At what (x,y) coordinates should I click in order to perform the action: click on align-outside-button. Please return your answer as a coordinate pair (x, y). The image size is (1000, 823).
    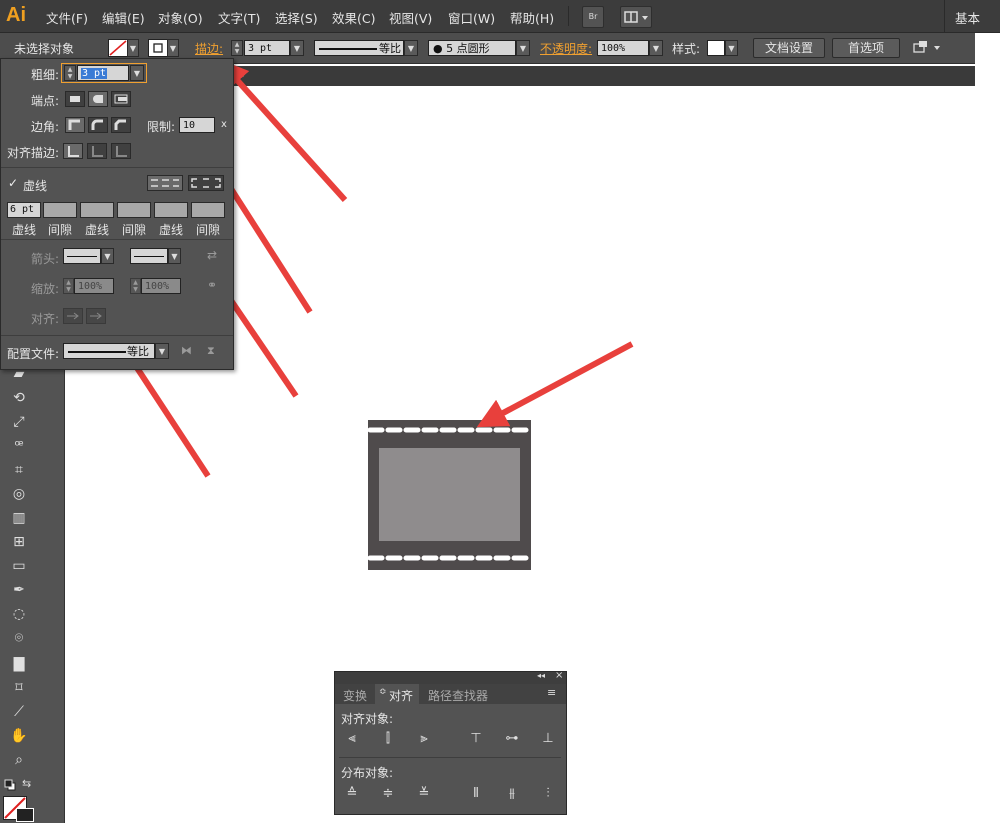
    Looking at the image, I should click on (121, 151).